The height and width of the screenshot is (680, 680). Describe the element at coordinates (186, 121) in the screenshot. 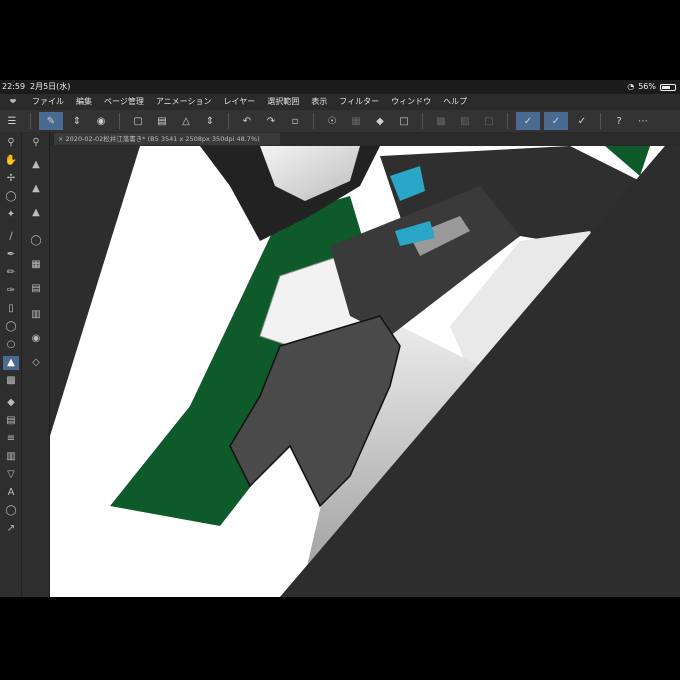

I see `save-icon: △` at that location.